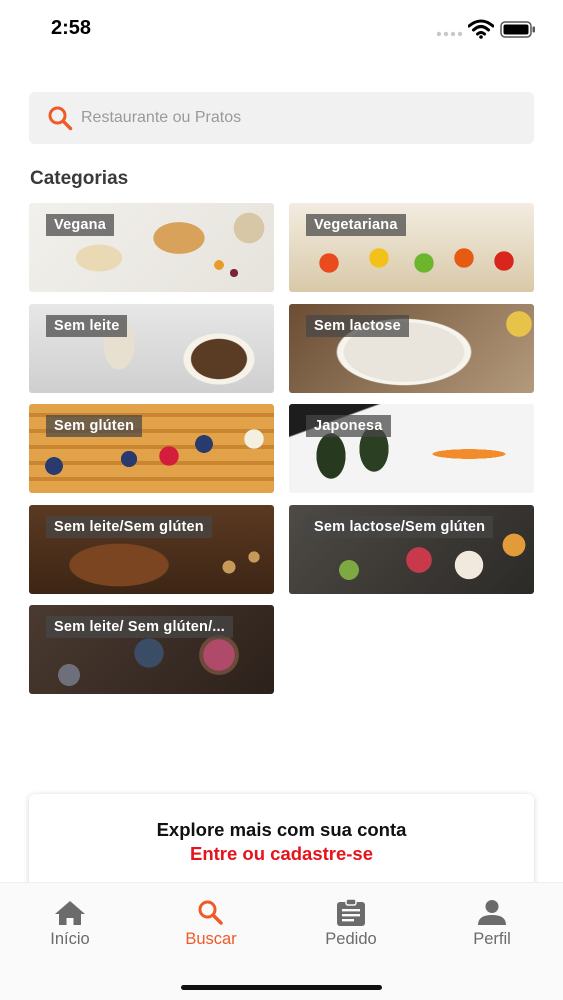  I want to click on category-label: Sem glúten, so click(94, 426).